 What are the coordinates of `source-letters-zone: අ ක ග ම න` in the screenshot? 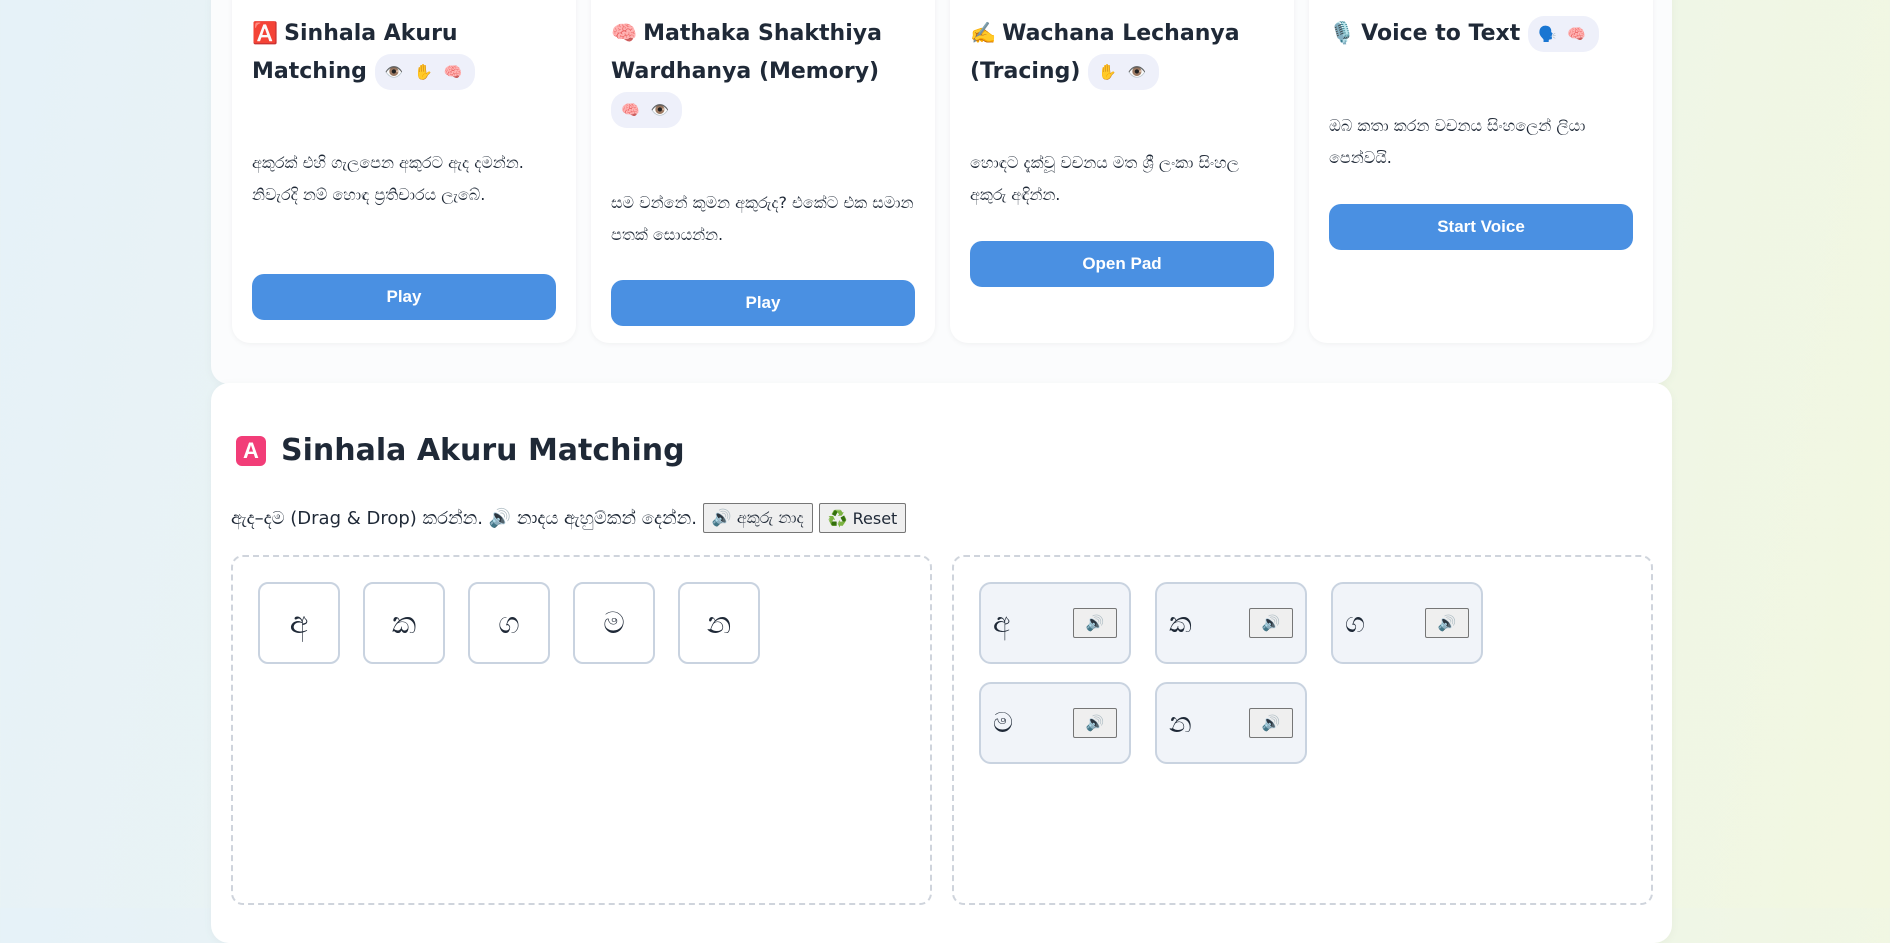 It's located at (581, 730).